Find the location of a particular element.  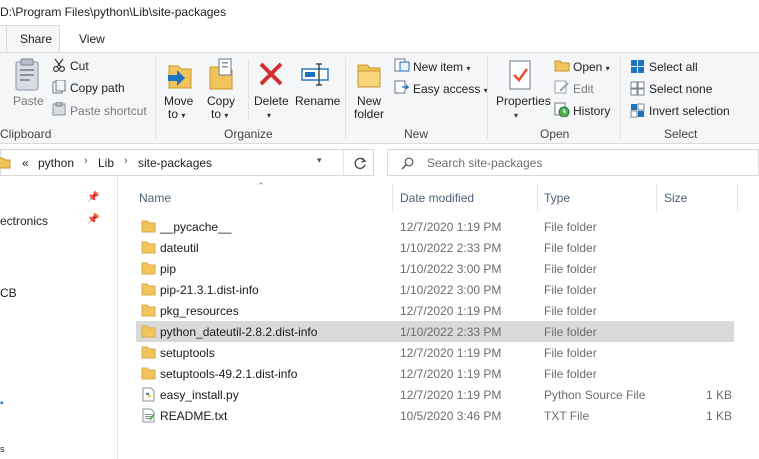

tab-share: Share is located at coordinates (36, 39).